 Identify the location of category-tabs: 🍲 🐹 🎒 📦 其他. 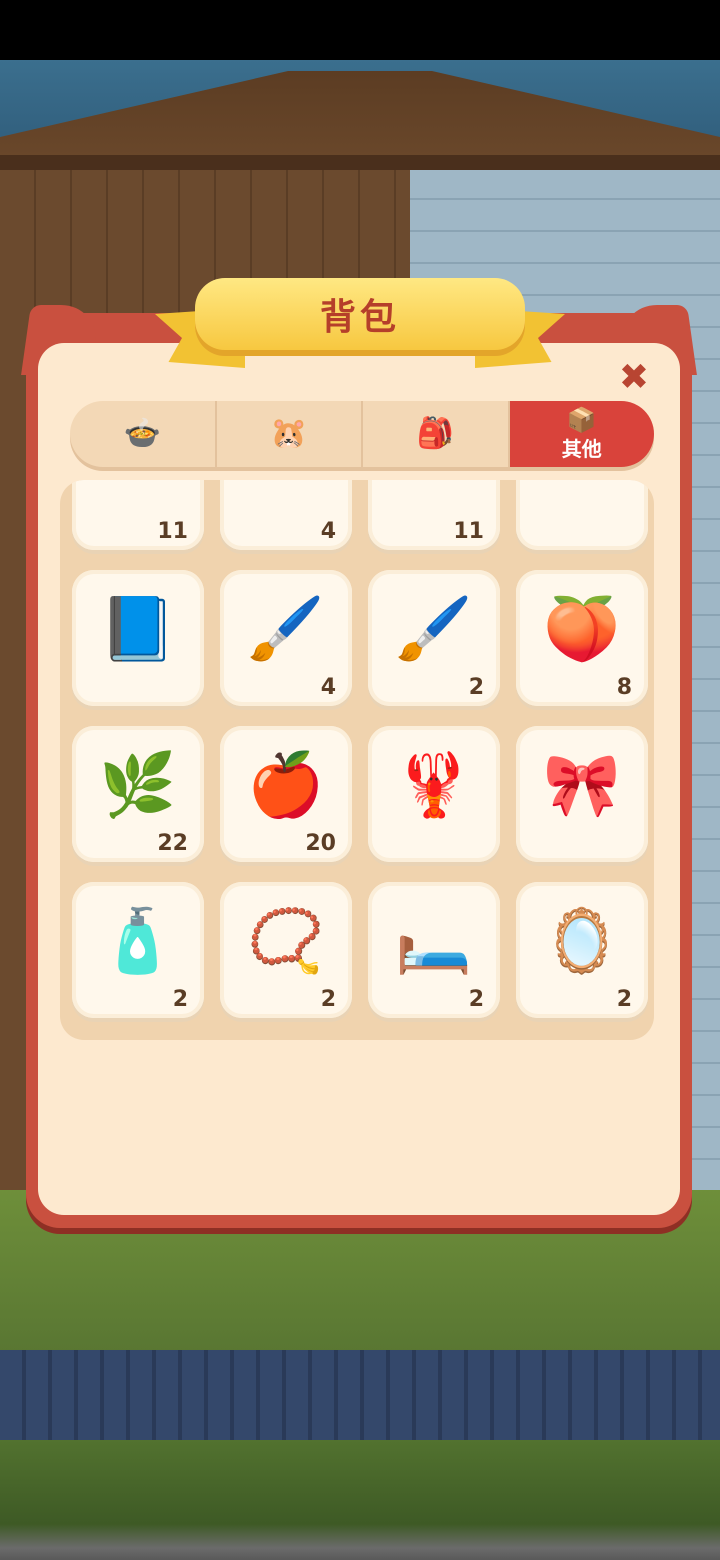
(362, 434).